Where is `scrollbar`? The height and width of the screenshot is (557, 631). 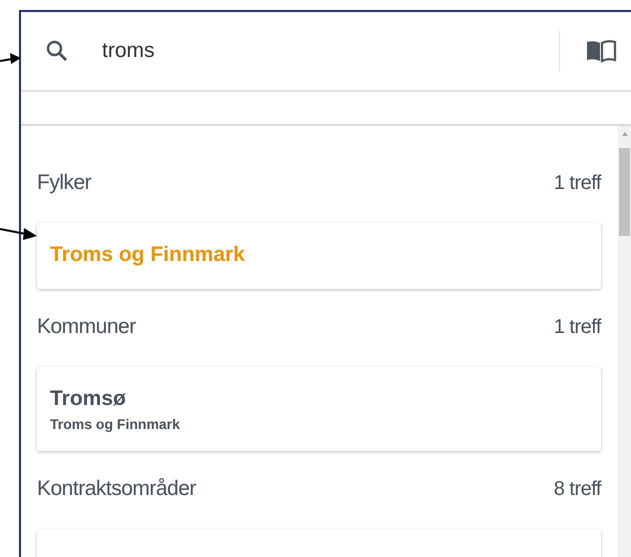
scrollbar is located at coordinates (624, 341).